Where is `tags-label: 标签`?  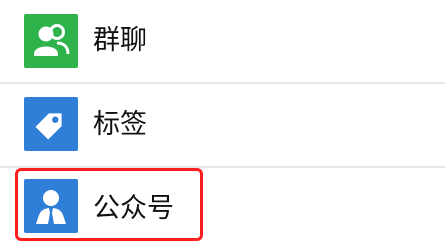
tags-label: 标签 is located at coordinates (120, 124).